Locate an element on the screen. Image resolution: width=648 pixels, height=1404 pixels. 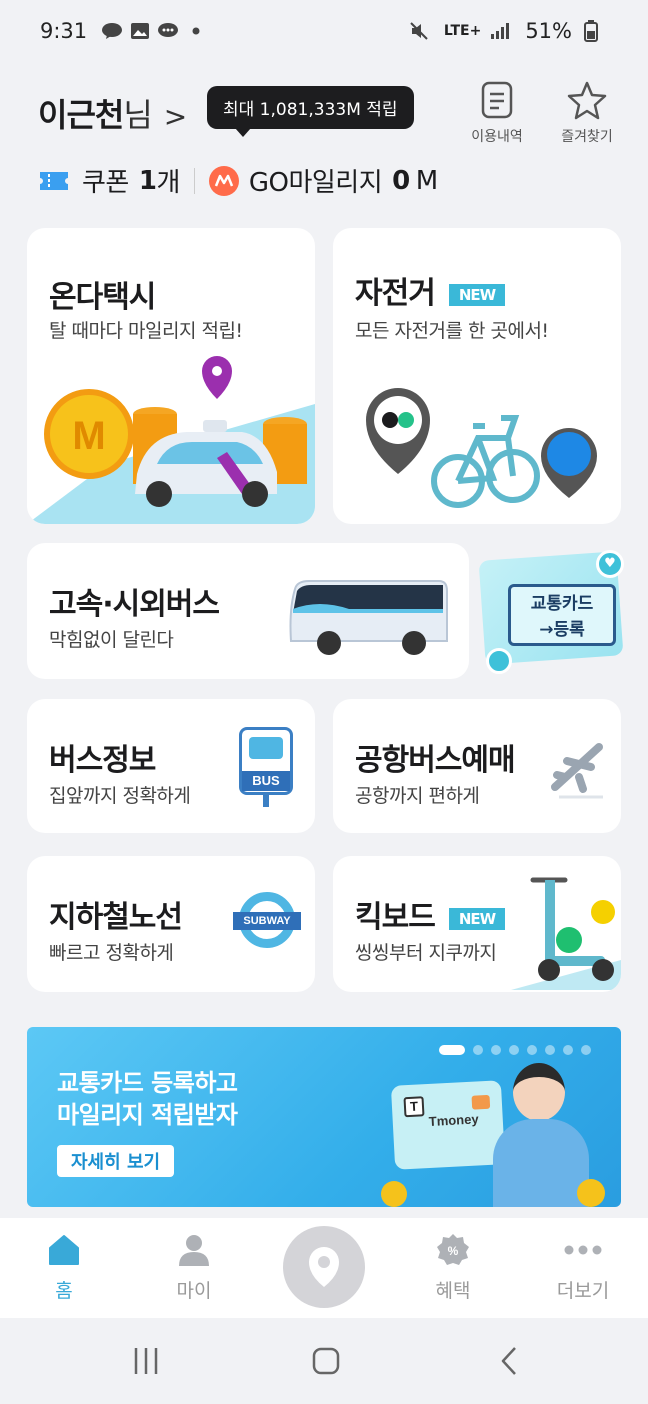
kick-scooter-icon is located at coordinates (566, 933).